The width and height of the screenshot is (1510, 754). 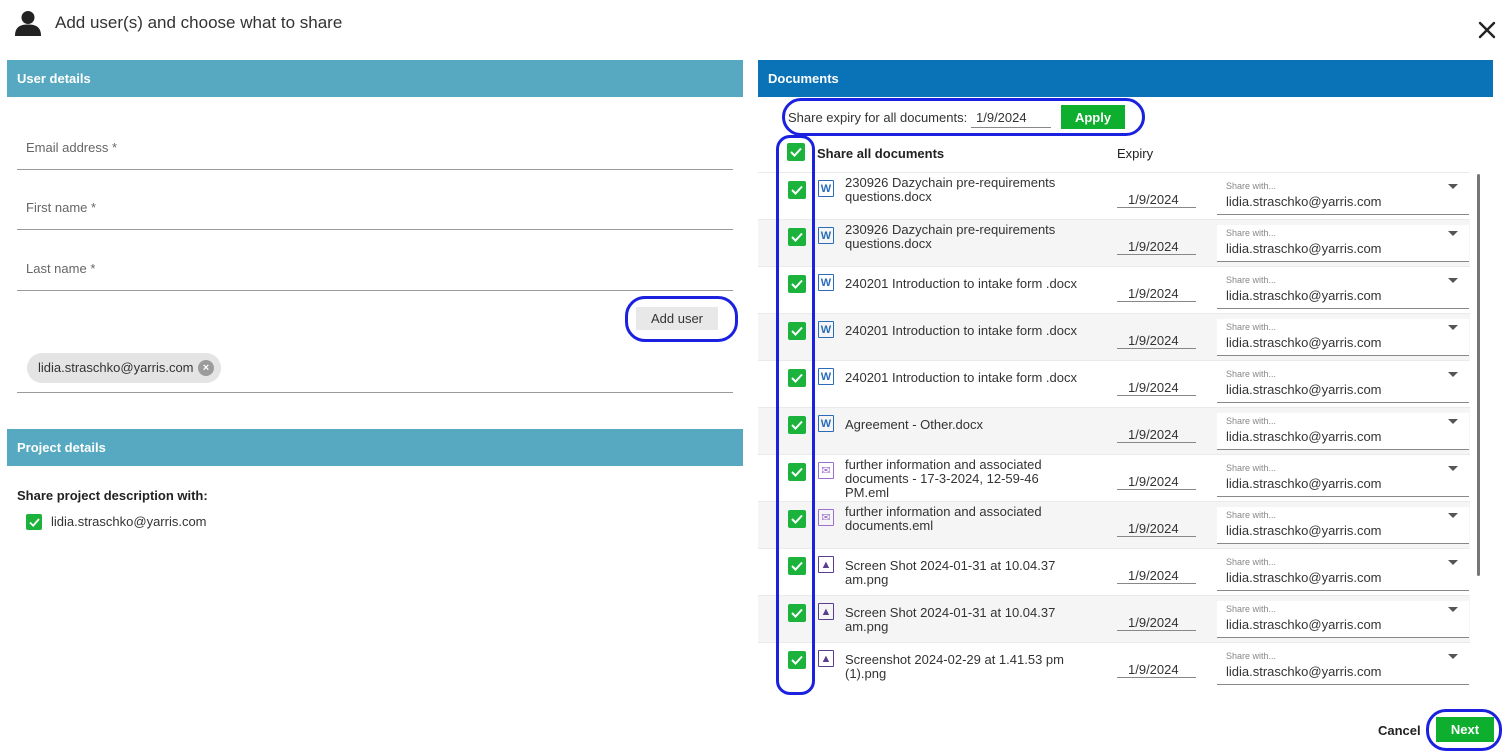 What do you see at coordinates (1465, 729) in the screenshot?
I see `next-button: Next` at bounding box center [1465, 729].